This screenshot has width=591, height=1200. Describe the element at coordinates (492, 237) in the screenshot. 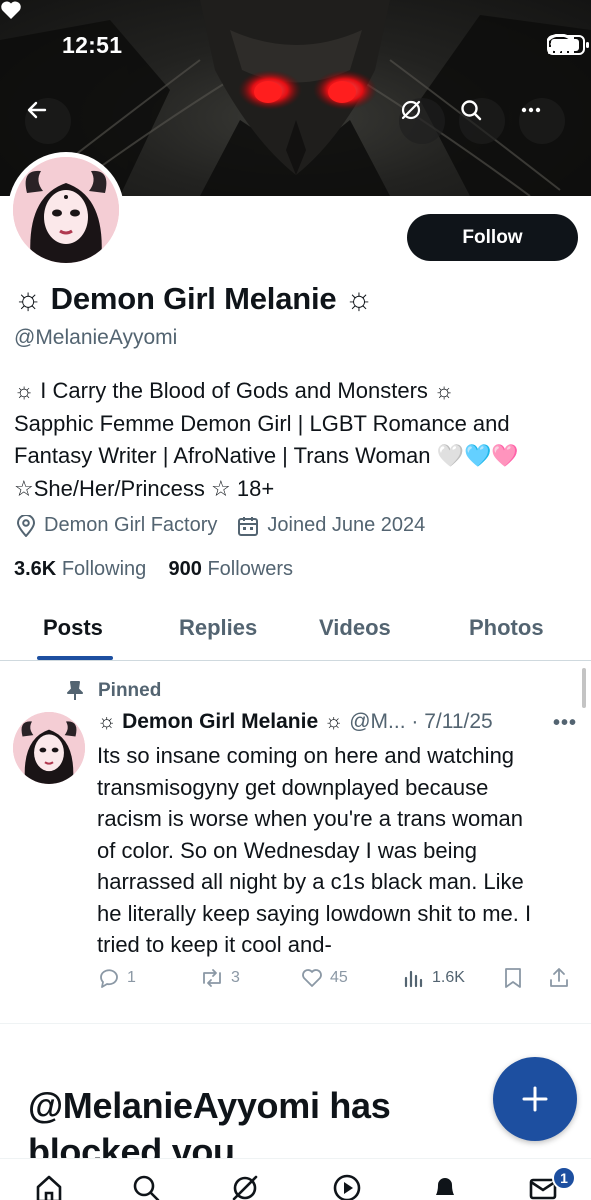

I see `follow-button: Follow` at that location.